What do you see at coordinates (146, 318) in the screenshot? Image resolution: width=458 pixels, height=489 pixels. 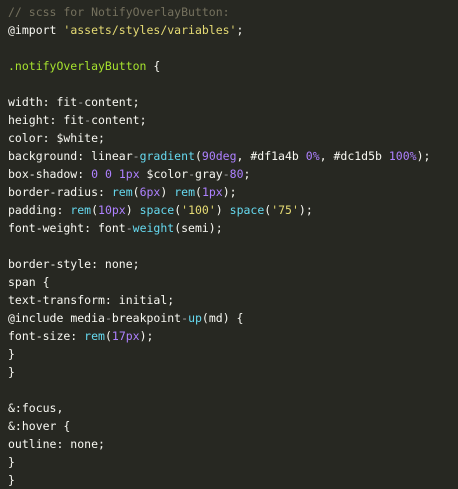 I see `code-token: breakpoint` at bounding box center [146, 318].